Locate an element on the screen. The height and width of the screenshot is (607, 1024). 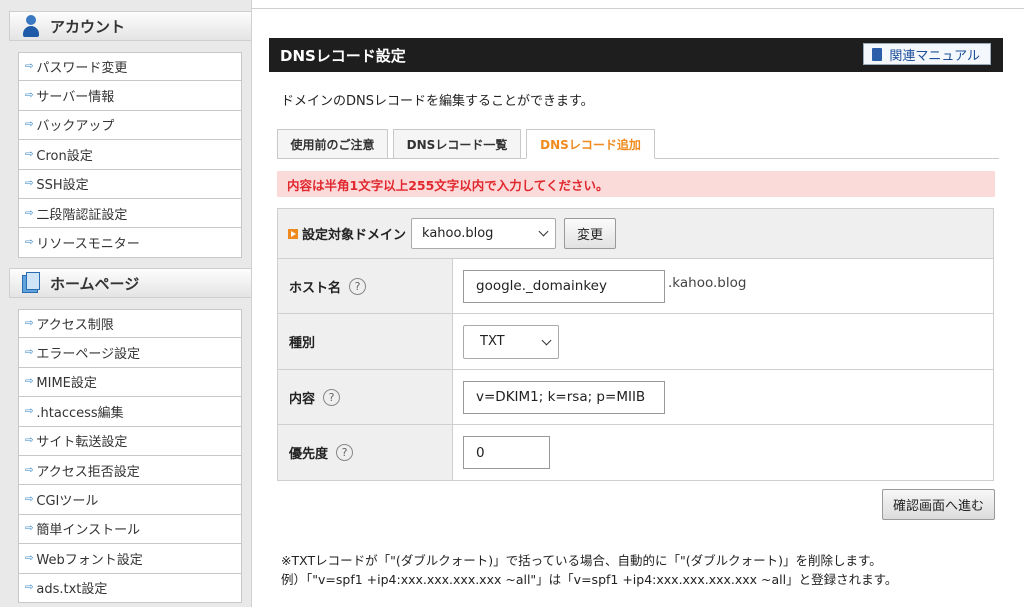
type-row: 種別 TXT is located at coordinates (635, 341).